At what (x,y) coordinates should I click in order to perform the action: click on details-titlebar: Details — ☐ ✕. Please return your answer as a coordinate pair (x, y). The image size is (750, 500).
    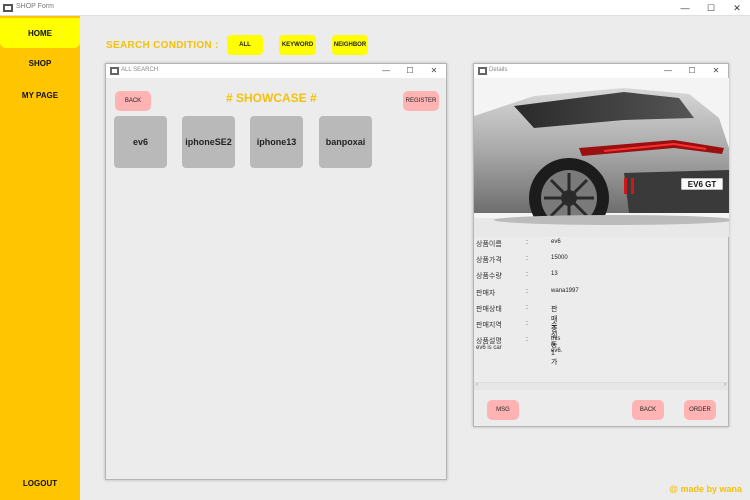
    Looking at the image, I should click on (601, 71).